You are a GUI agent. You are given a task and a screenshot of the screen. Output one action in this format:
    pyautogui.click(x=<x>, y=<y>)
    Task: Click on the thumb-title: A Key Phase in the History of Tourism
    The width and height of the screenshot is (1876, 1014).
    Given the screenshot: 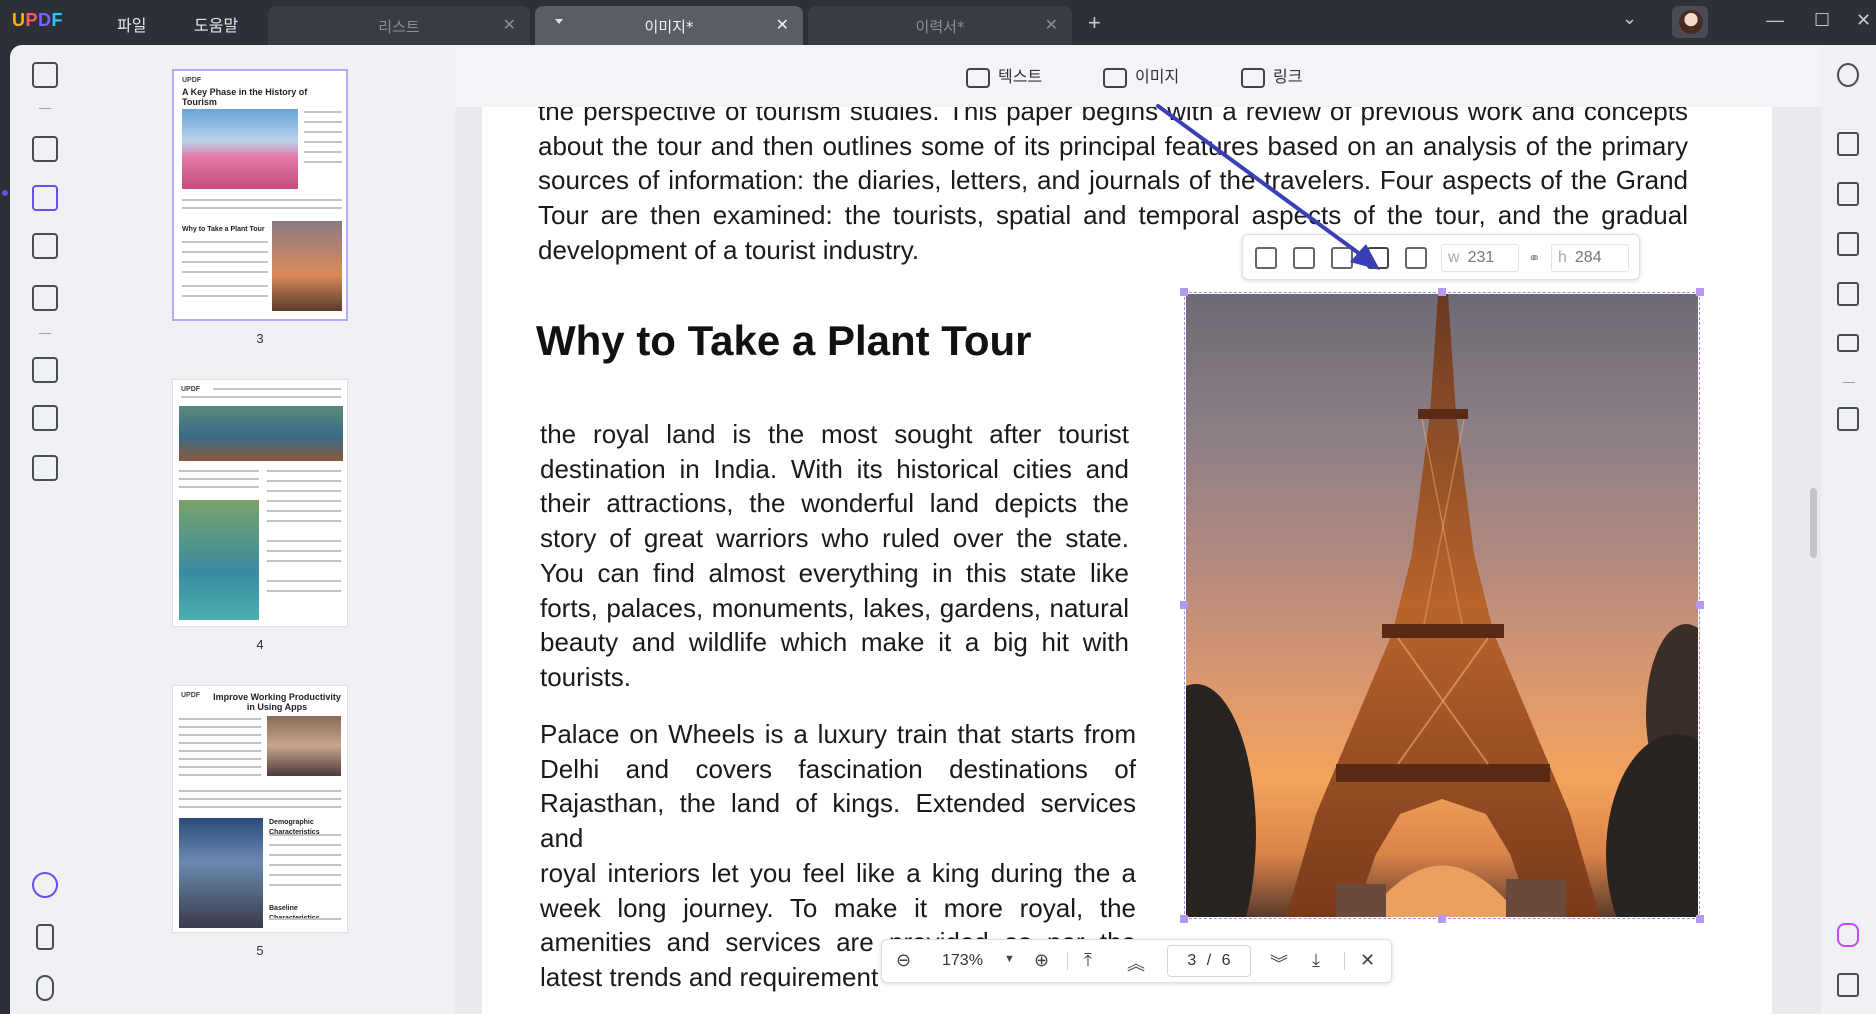 What is the action you would take?
    pyautogui.click(x=245, y=97)
    